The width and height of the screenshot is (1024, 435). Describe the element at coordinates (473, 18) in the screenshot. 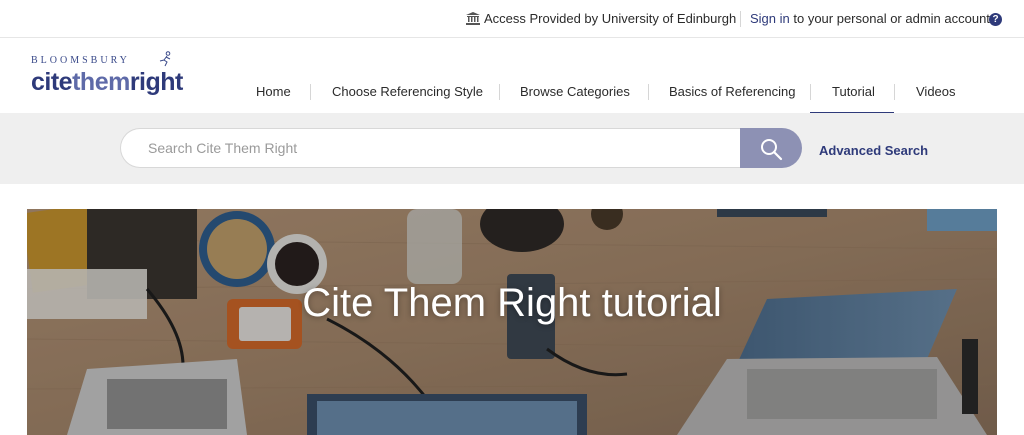

I see `institution-icon` at that location.